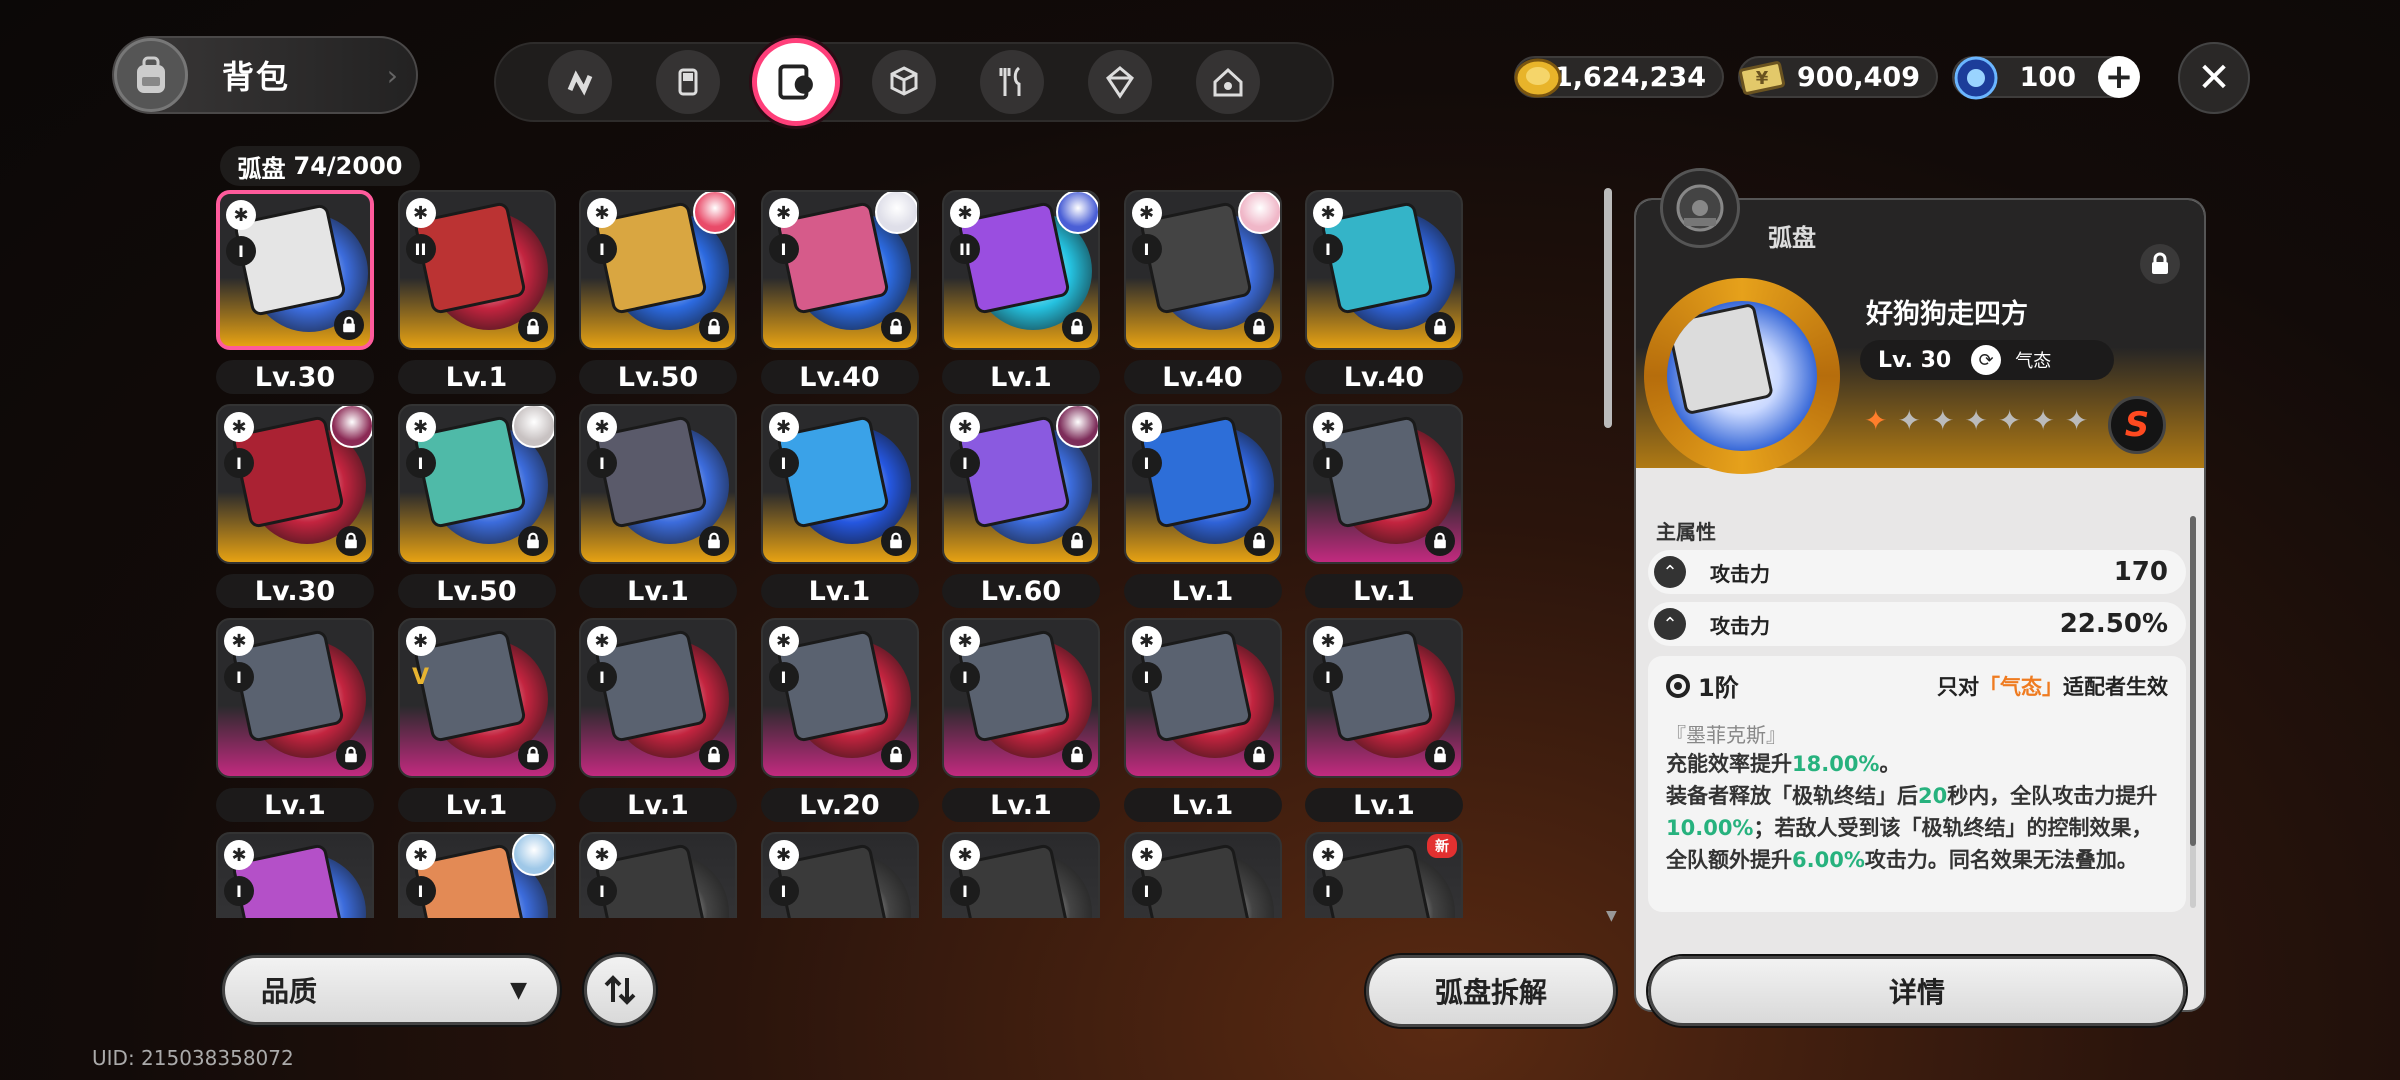 This screenshot has width=2400, height=1080. I want to click on disc-card: ✱ I 新, so click(1387, 875).